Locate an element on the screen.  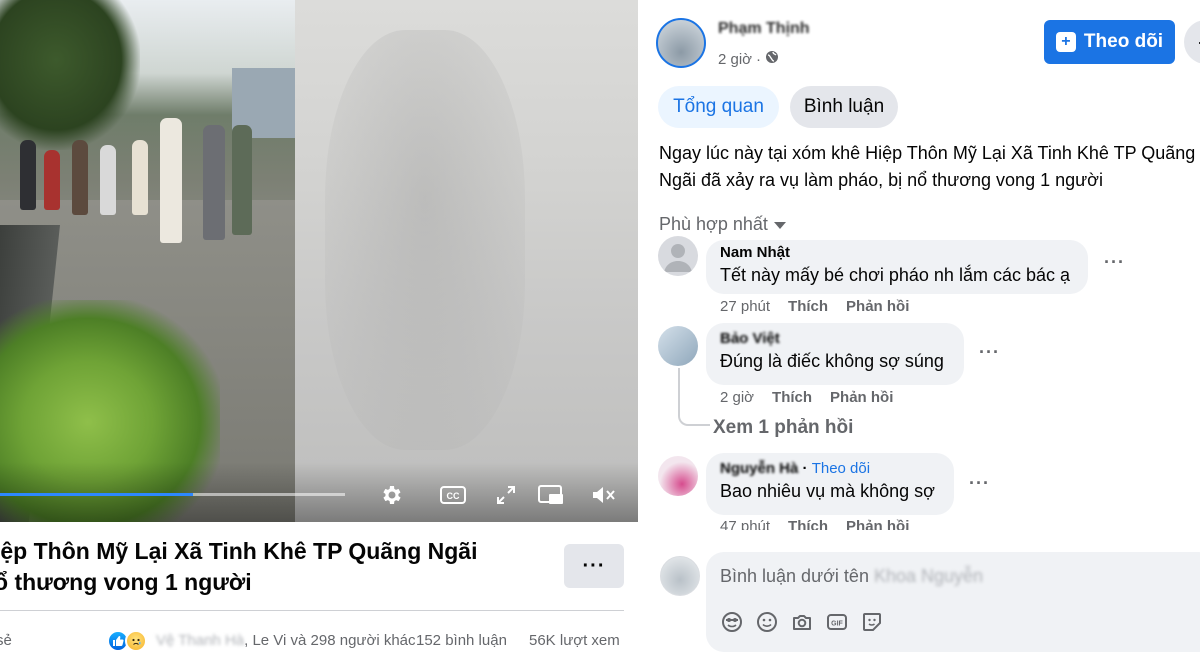
reaction-icons is located at coordinates (129, 641).